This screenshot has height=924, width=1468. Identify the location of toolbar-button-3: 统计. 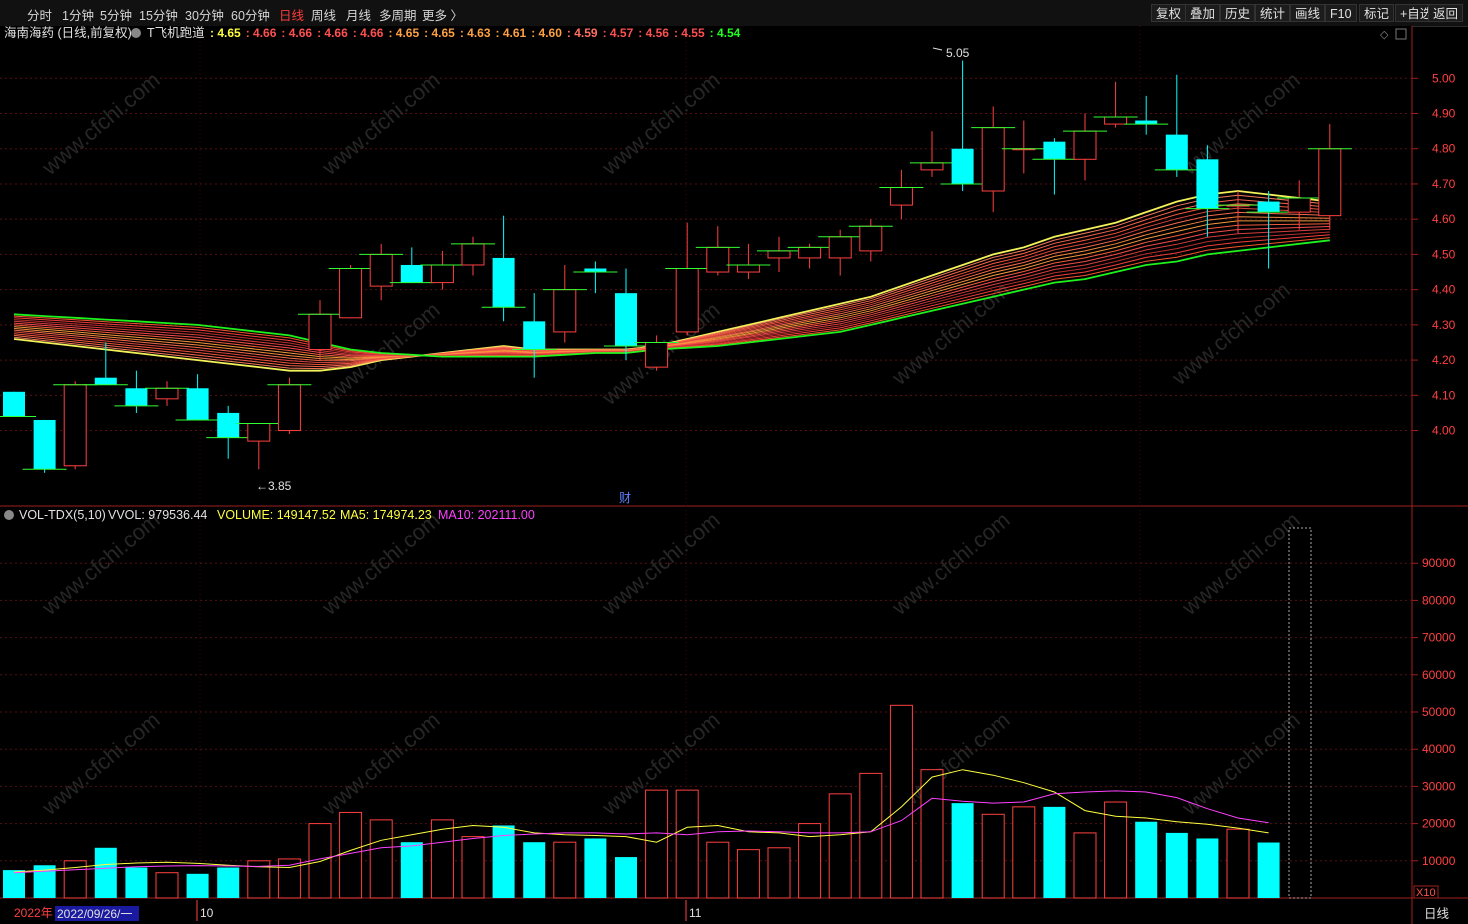
(1273, 13).